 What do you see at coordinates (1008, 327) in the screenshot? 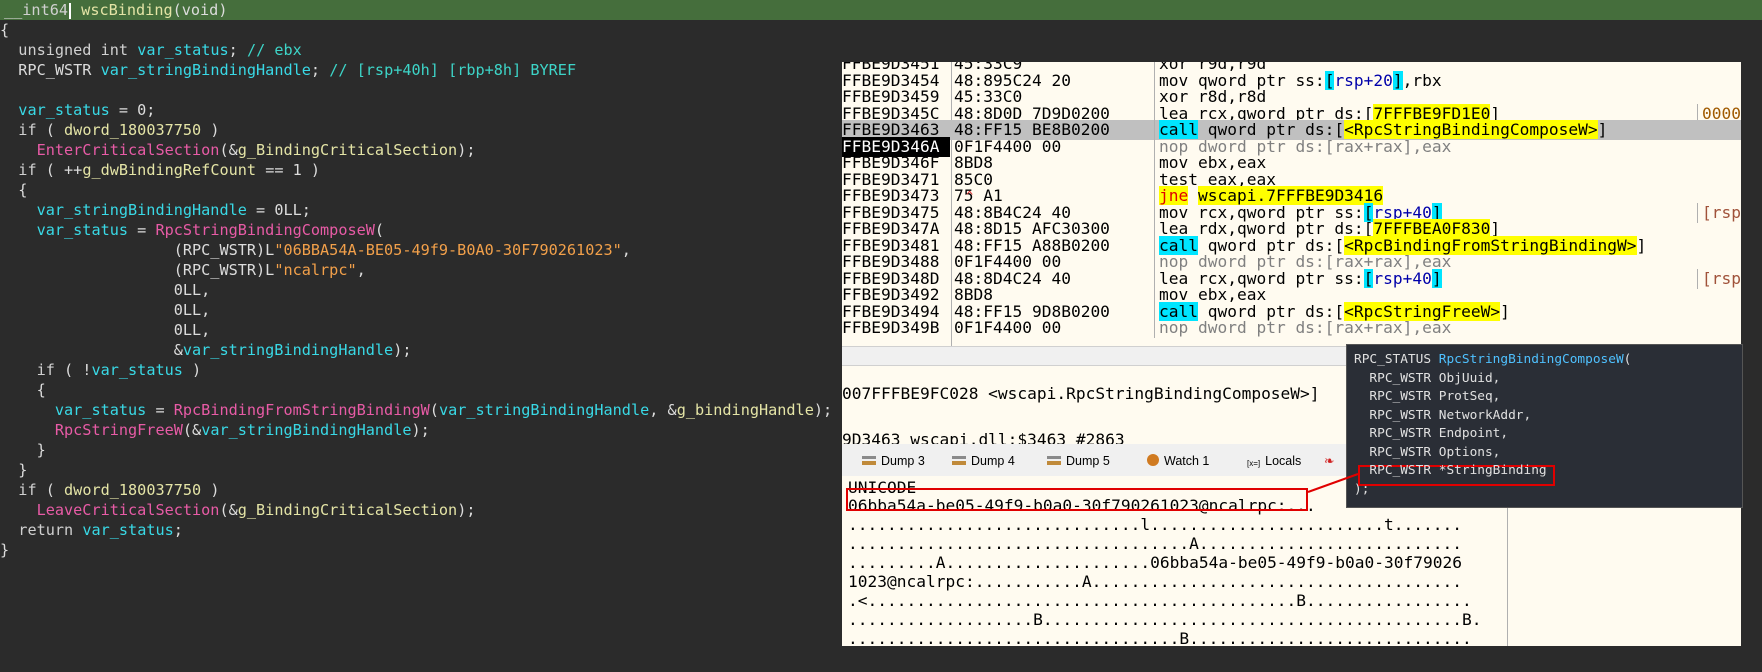
I see `disasm-bytes: 0F1F4400 00` at bounding box center [1008, 327].